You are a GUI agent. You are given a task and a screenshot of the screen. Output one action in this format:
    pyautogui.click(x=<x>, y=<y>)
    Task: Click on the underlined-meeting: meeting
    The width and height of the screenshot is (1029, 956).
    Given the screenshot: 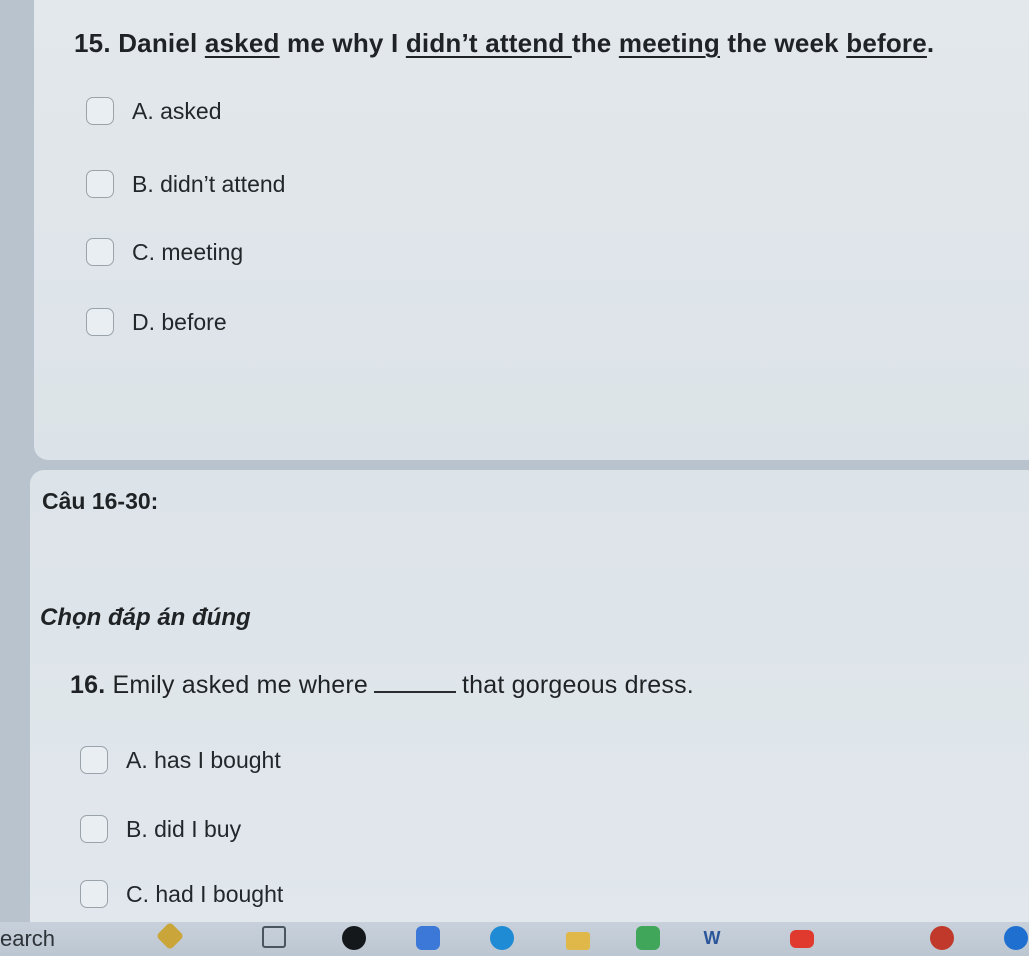 What is the action you would take?
    pyautogui.click(x=669, y=43)
    